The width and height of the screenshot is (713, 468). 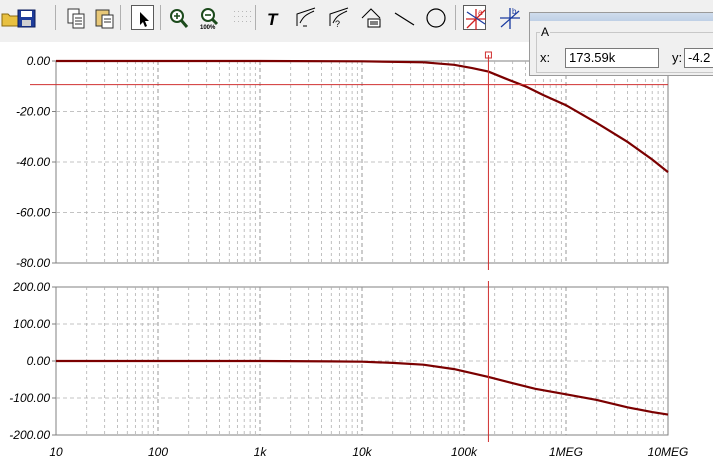 What do you see at coordinates (621, 44) in the screenshot?
I see `cursor-readout-panel: A x: 173.59k y: -4.2` at bounding box center [621, 44].